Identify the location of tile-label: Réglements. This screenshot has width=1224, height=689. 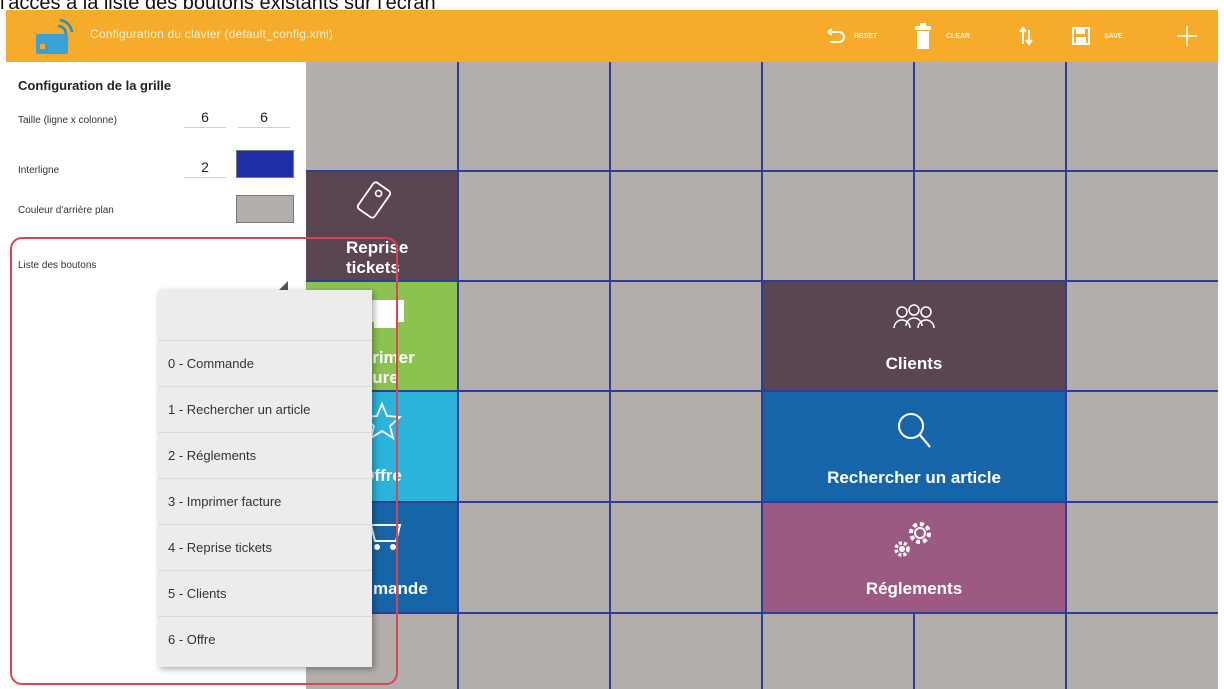
(914, 588).